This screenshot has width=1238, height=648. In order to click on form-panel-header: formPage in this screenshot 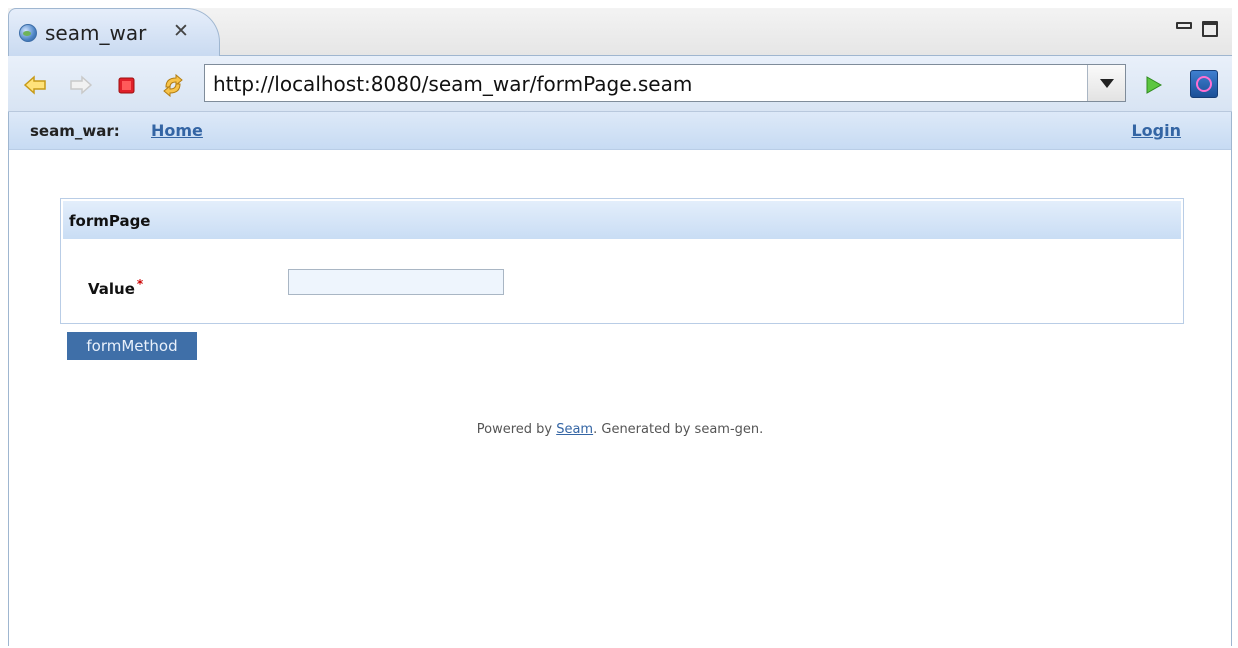, I will do `click(622, 220)`.